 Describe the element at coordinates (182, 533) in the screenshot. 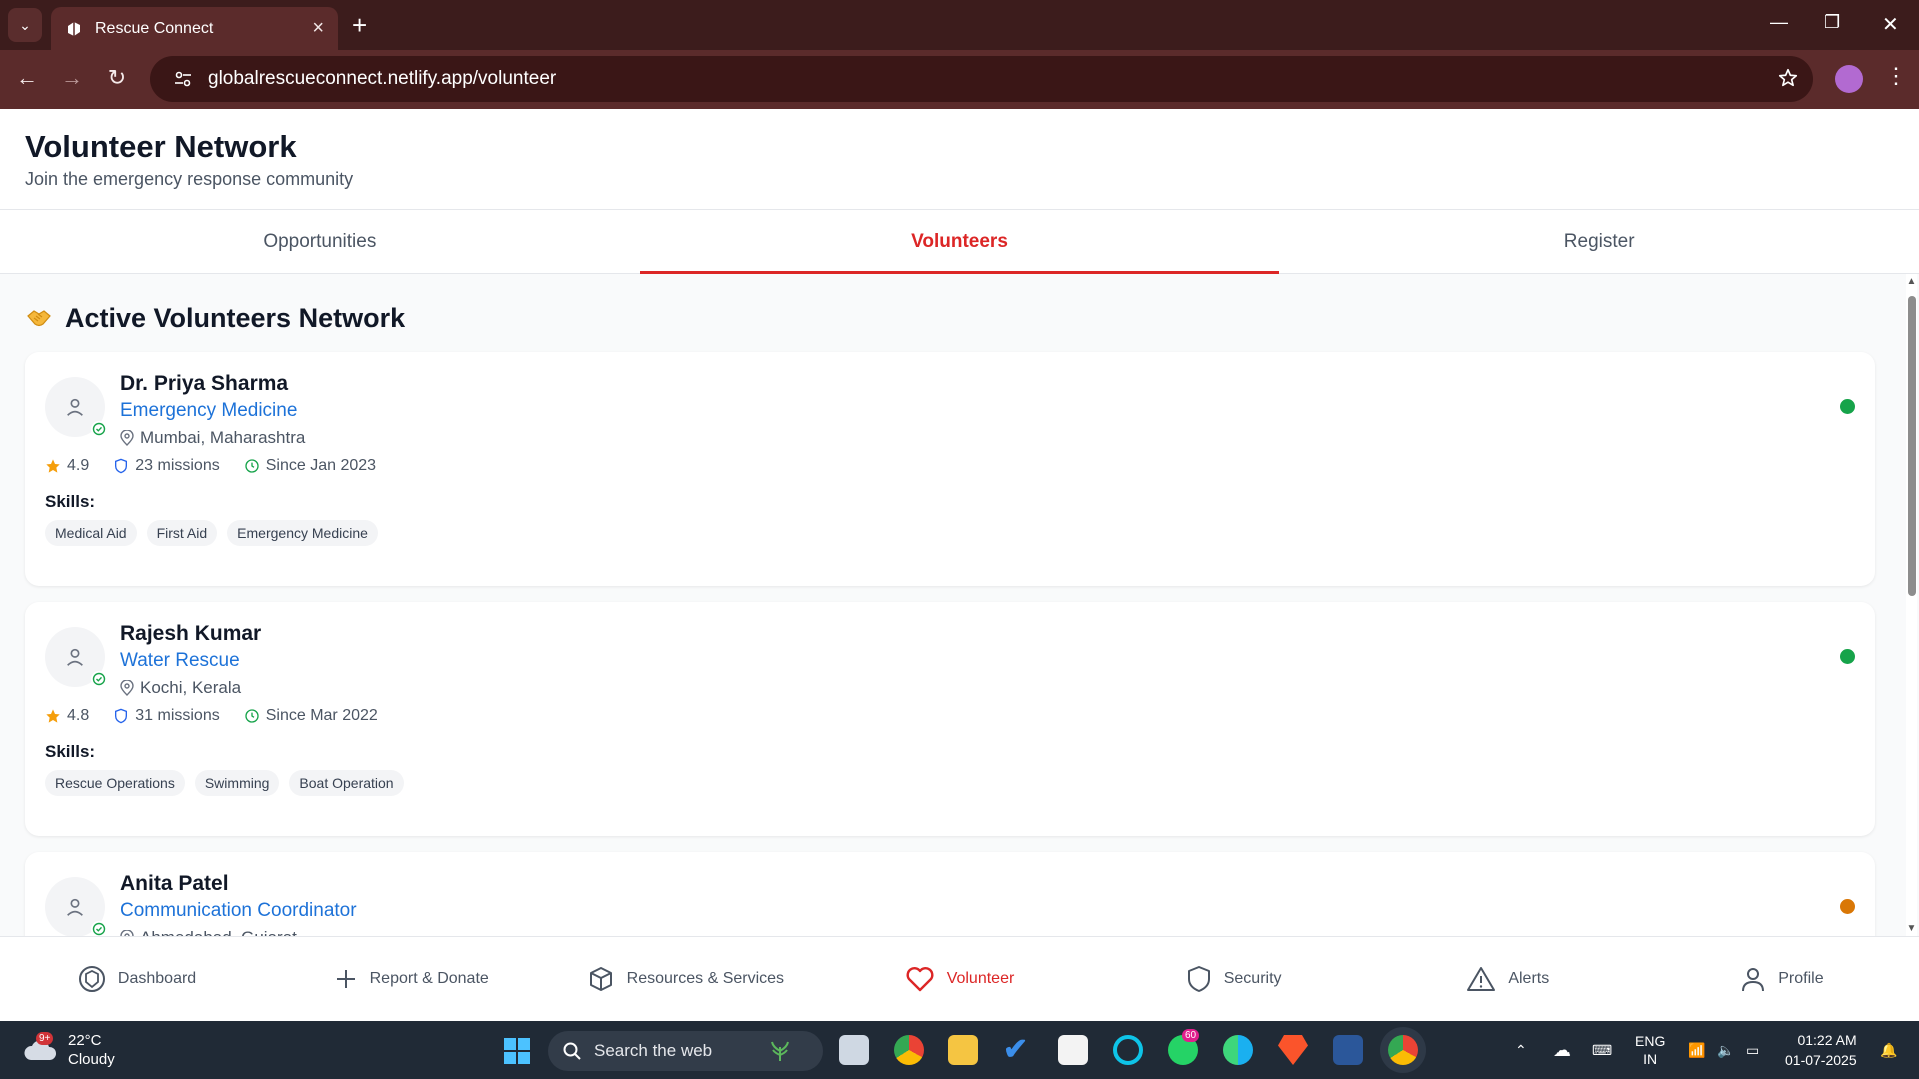

I see `skill-chip: First Aid` at that location.